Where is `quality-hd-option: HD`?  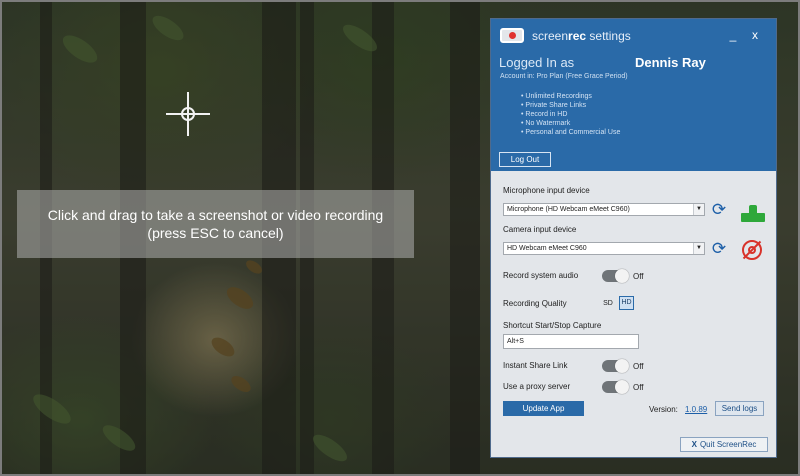
quality-hd-option: HD is located at coordinates (626, 303).